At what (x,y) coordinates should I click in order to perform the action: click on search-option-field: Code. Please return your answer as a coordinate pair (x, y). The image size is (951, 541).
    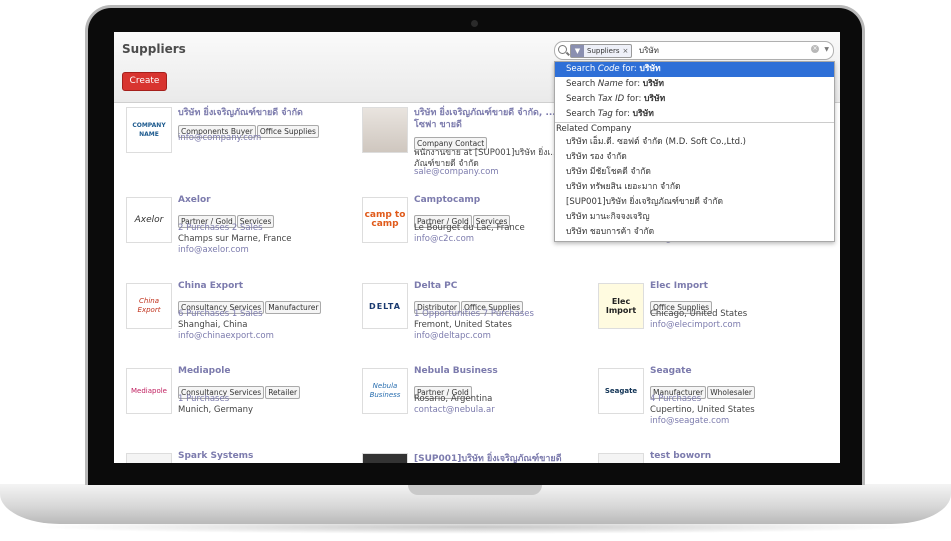
    Looking at the image, I should click on (608, 69).